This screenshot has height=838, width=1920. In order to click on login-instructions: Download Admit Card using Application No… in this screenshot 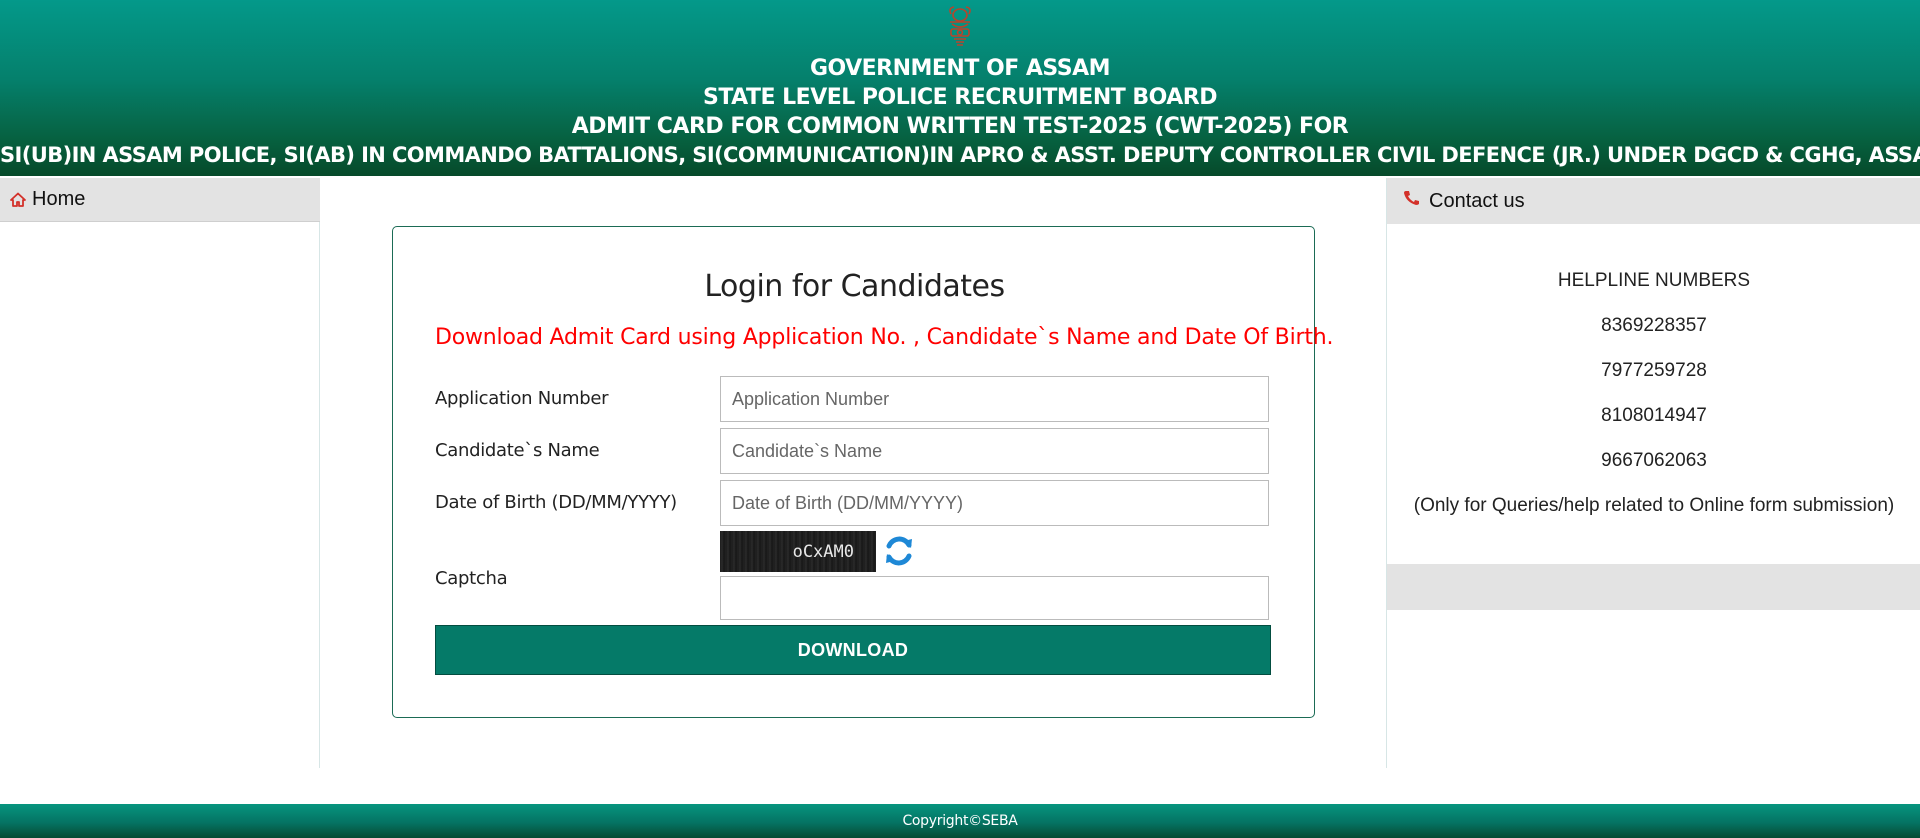, I will do `click(884, 337)`.